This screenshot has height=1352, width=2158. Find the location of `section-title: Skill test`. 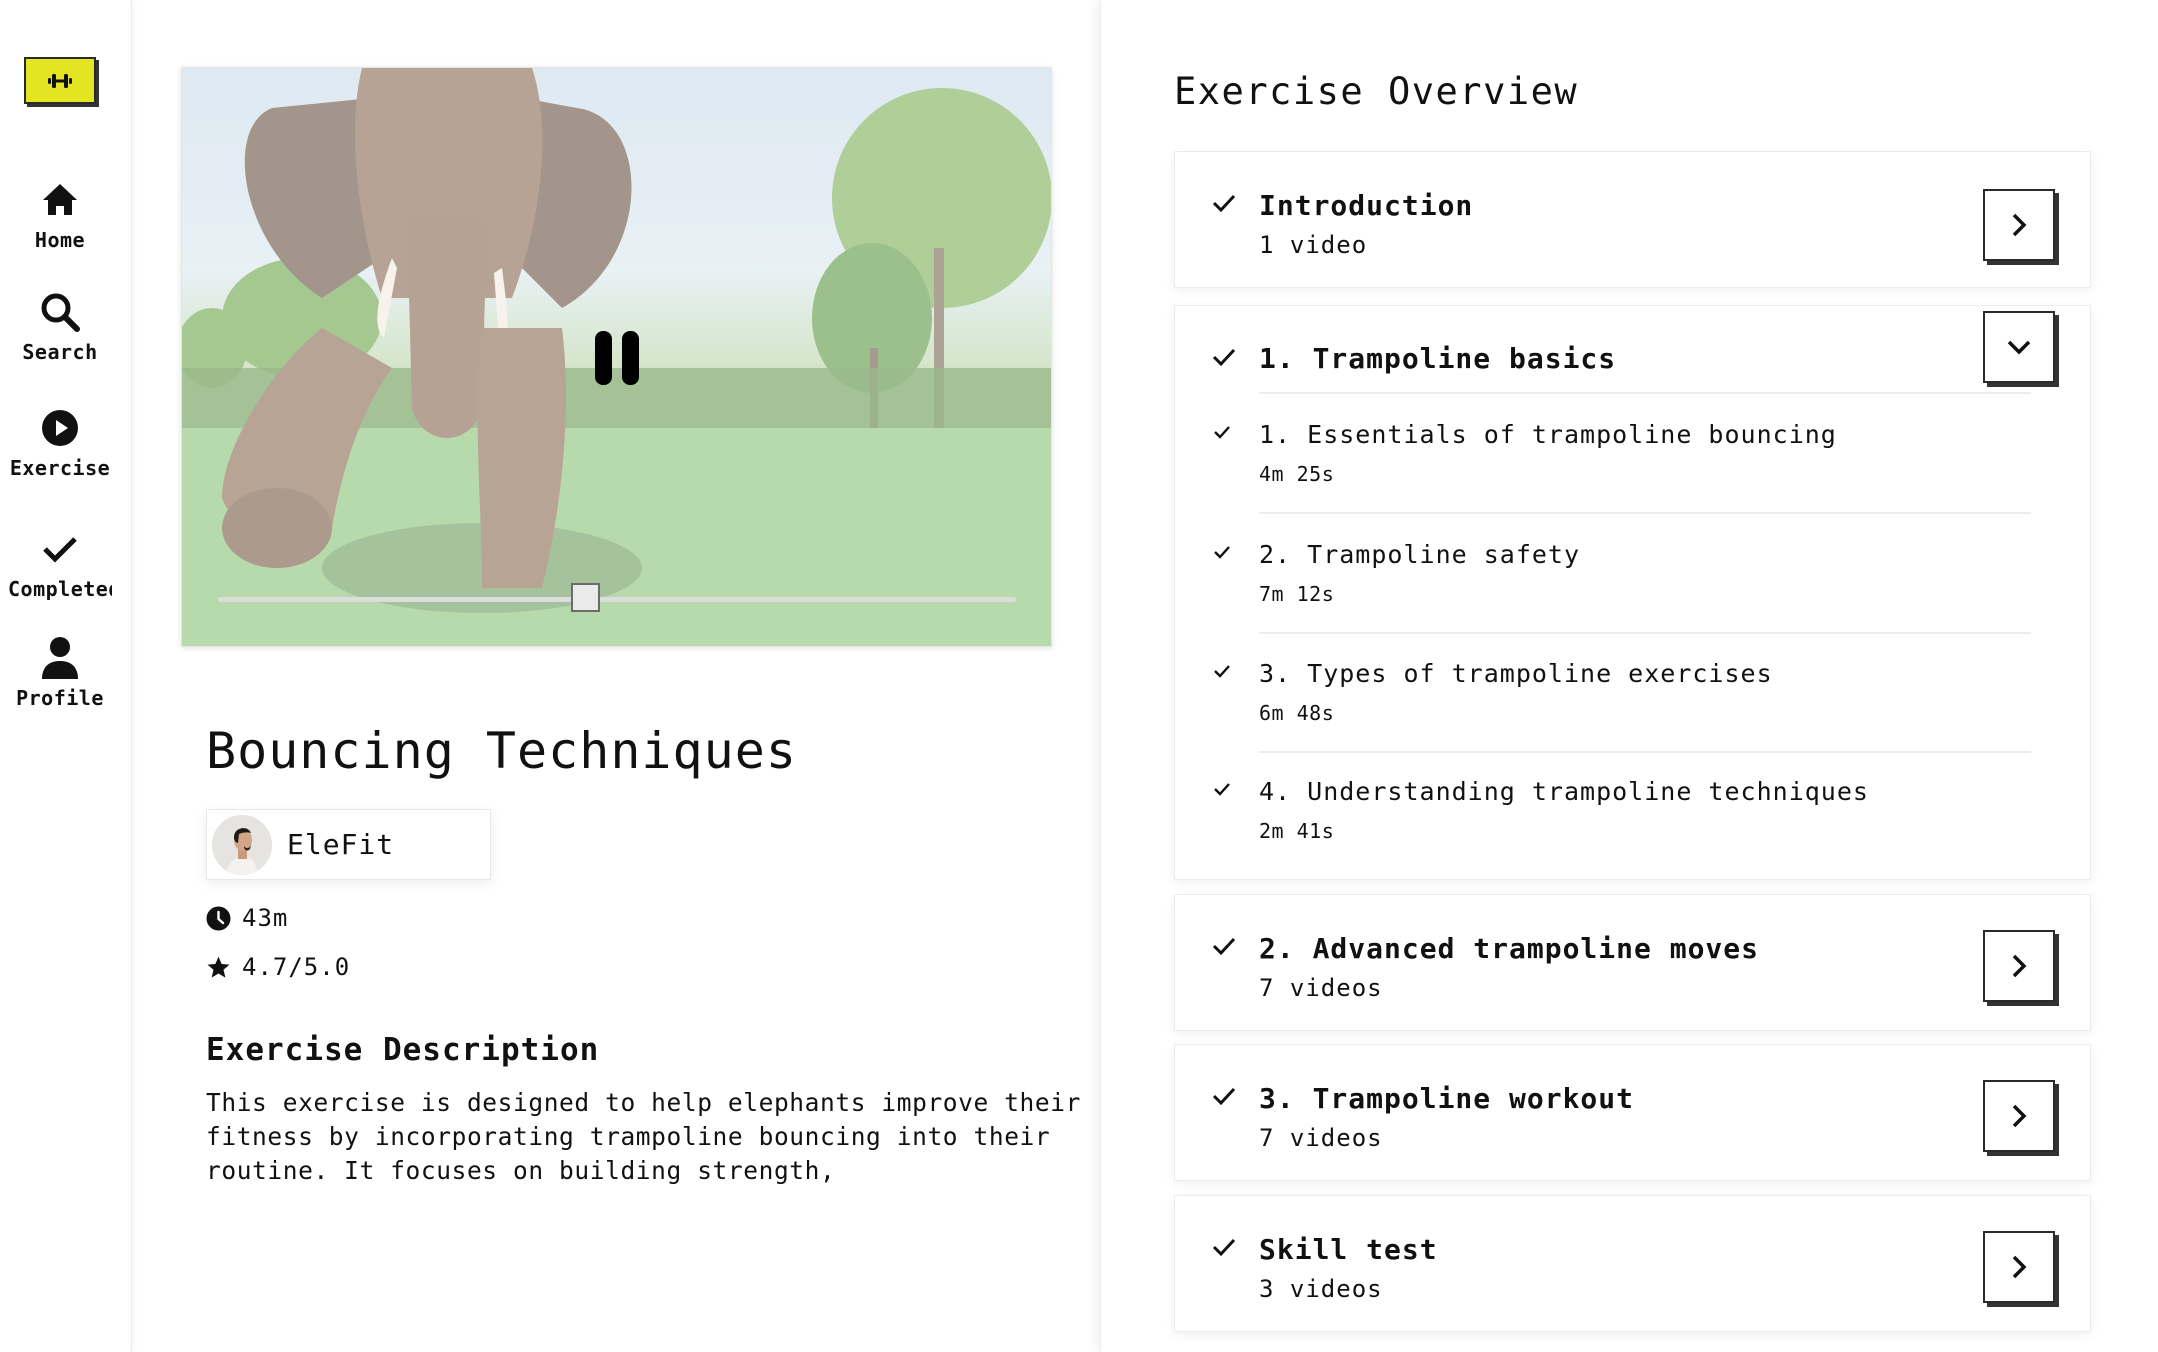

section-title: Skill test is located at coordinates (1348, 1249).